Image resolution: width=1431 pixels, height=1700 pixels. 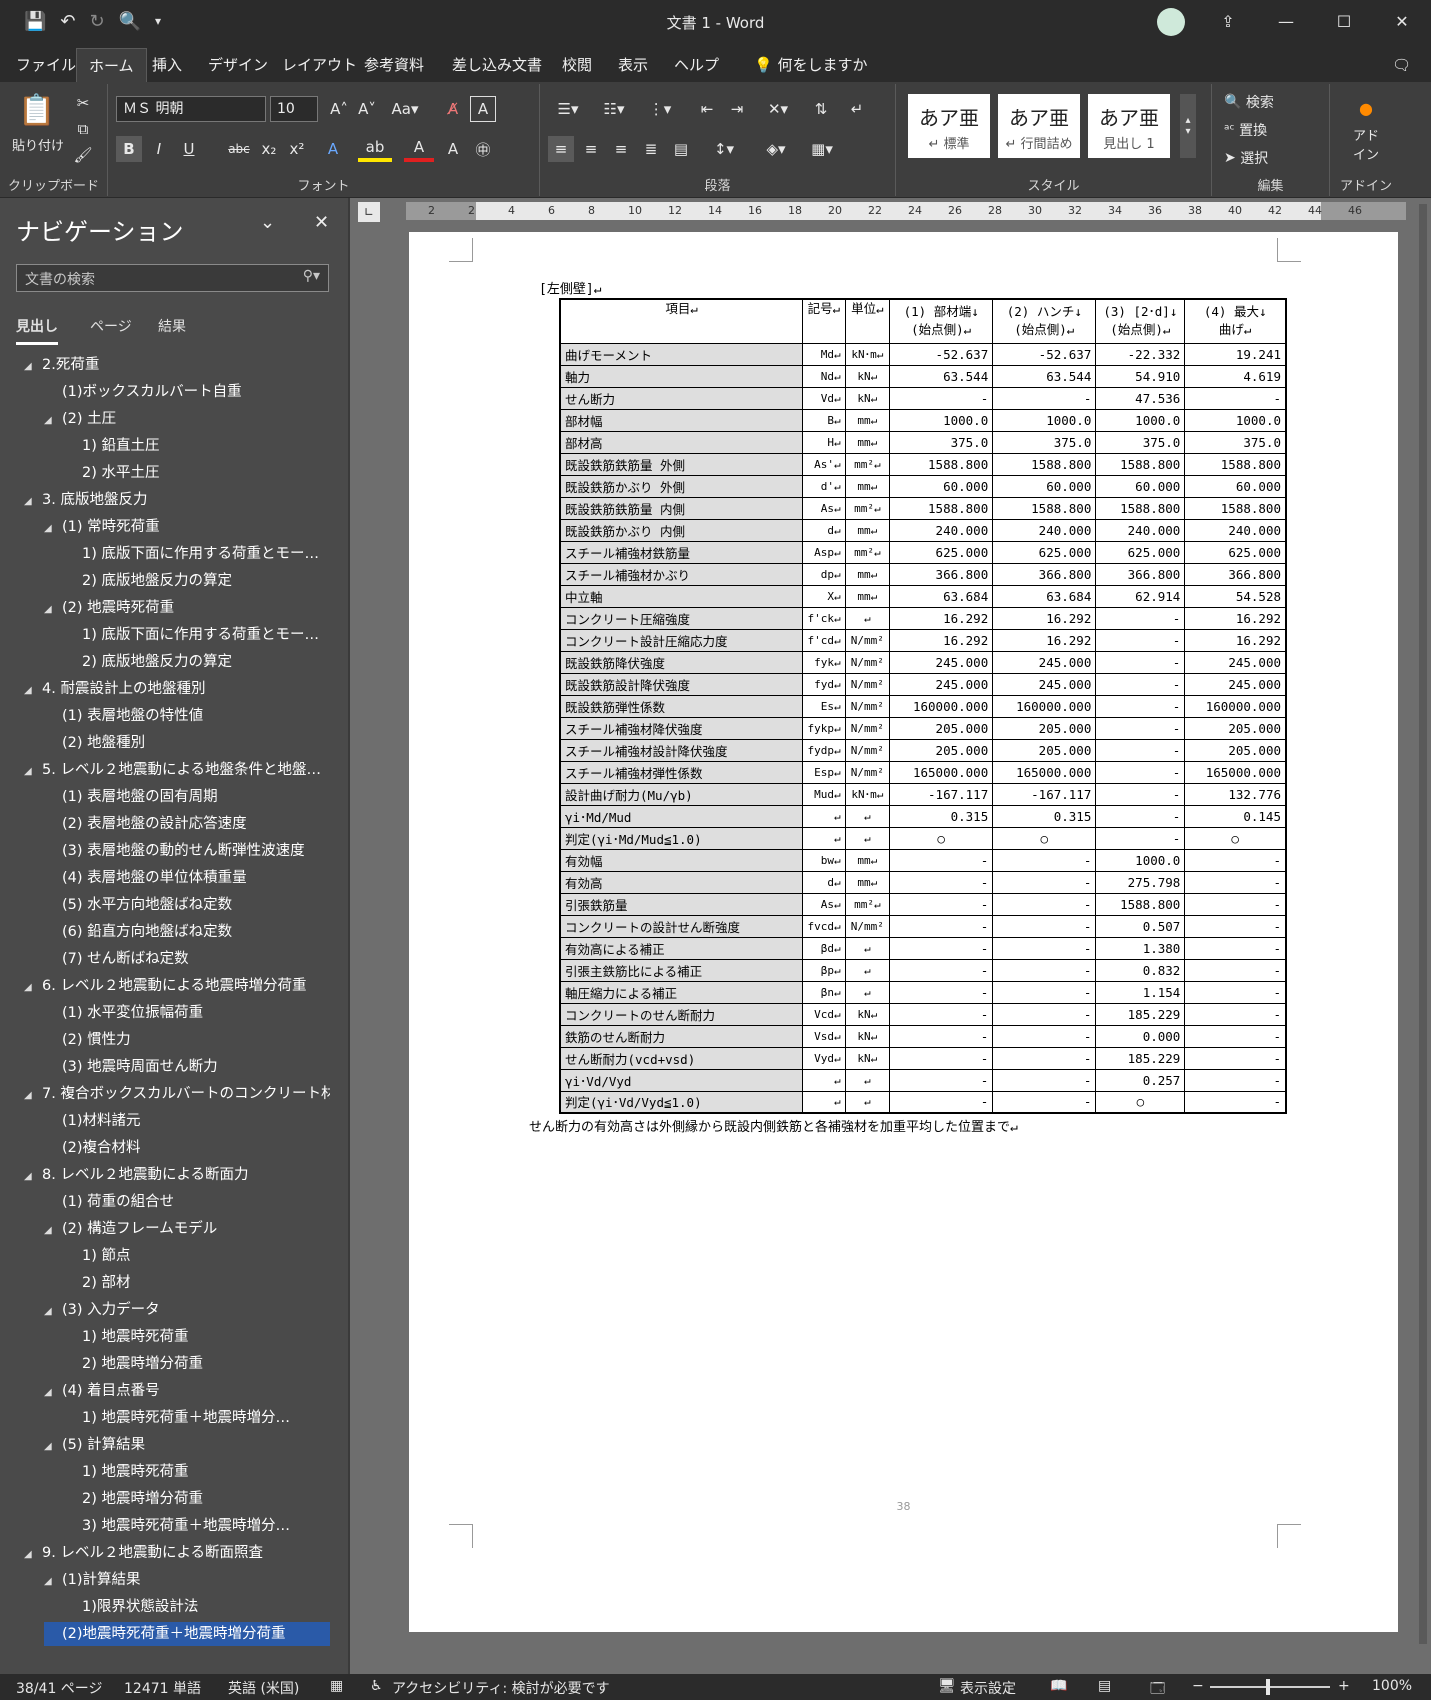 I want to click on subscript-icon: x₂, so click(x=269, y=149).